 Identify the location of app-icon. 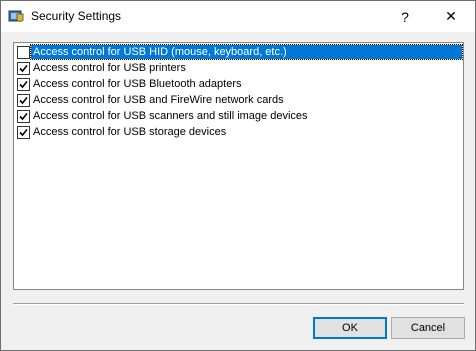
(16, 16).